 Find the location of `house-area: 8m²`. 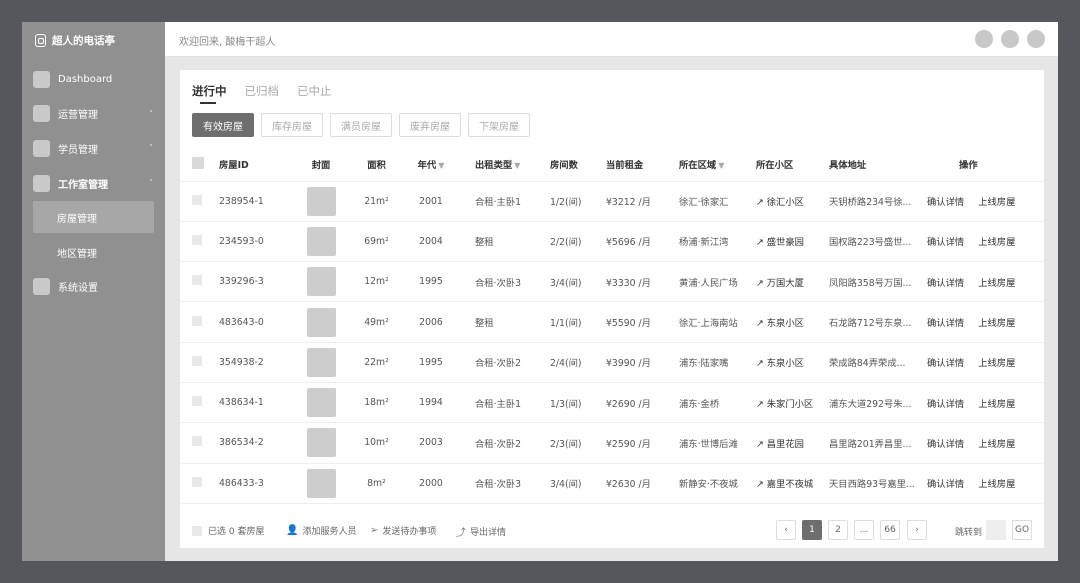

house-area: 8m² is located at coordinates (376, 483).